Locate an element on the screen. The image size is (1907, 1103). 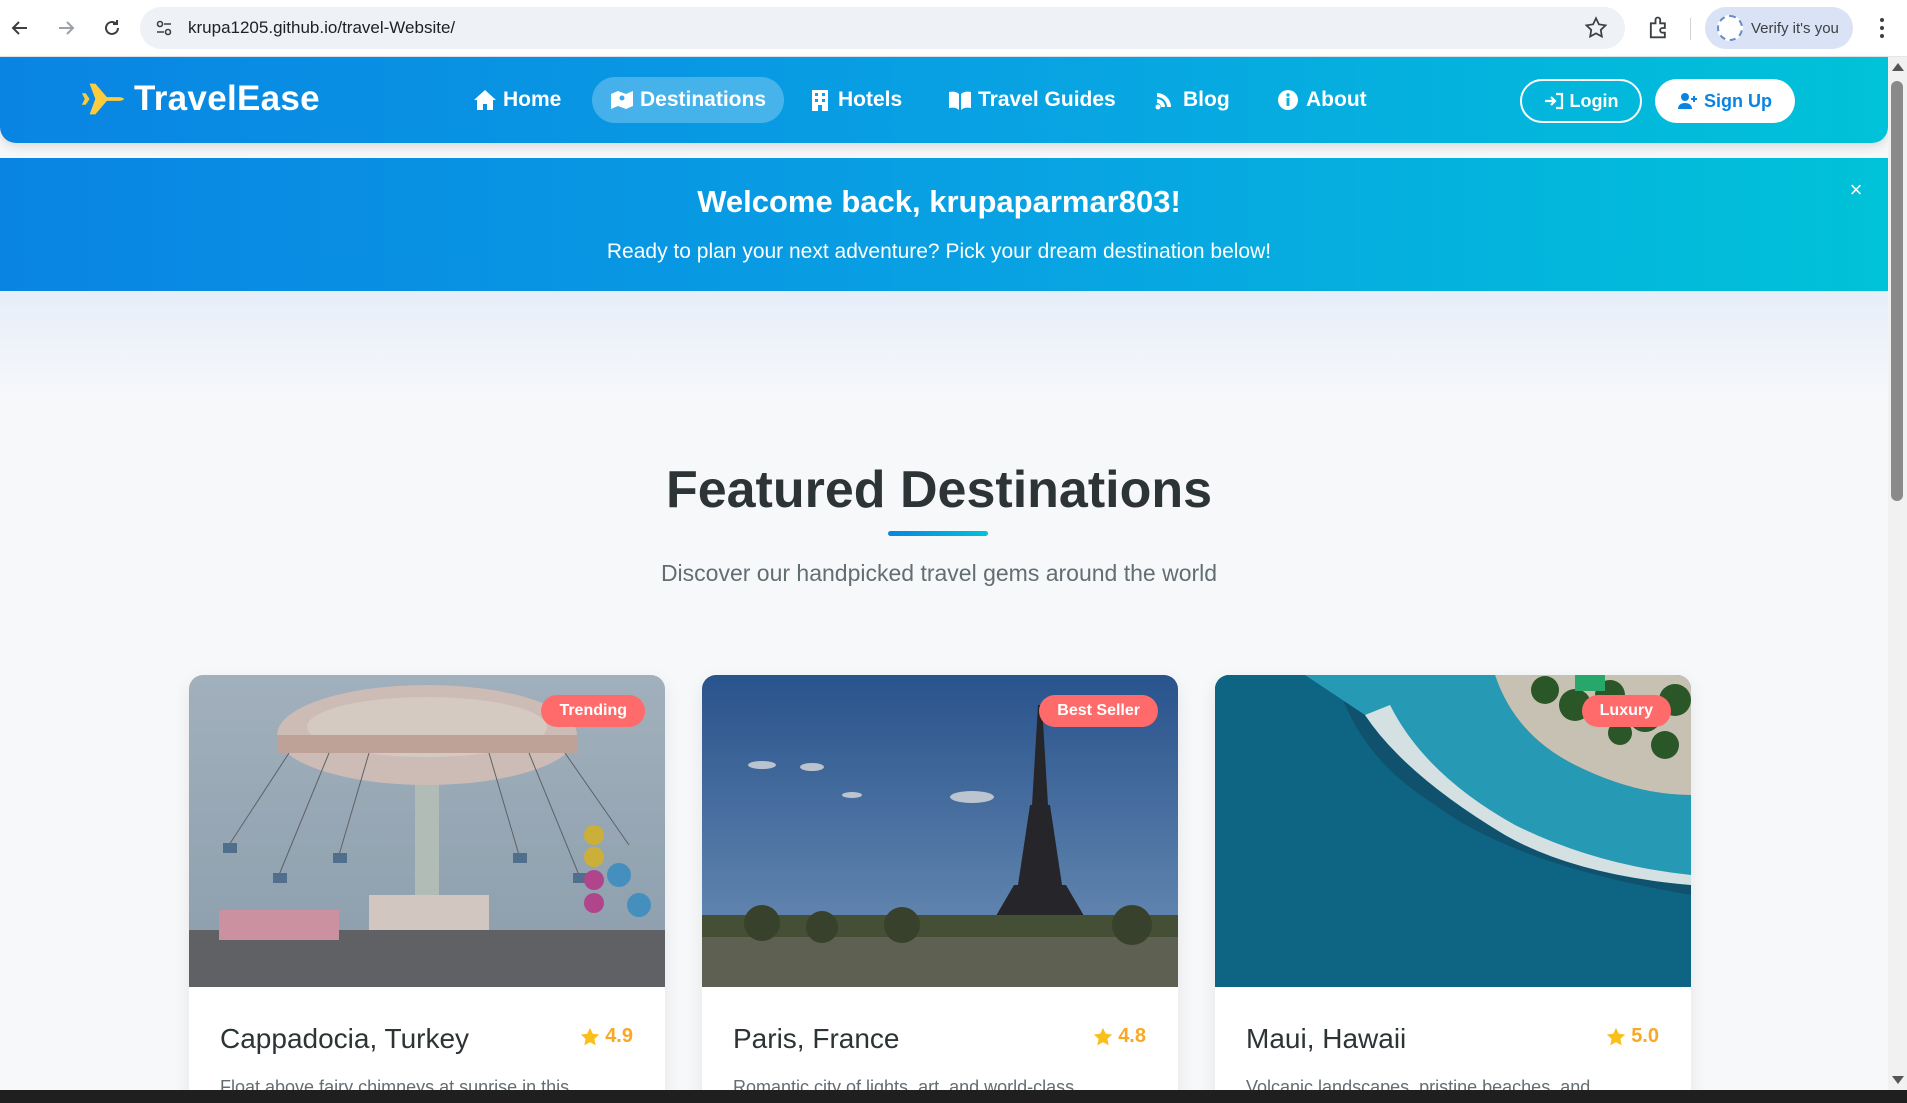
scroll-down-arrow-icon is located at coordinates (1898, 1080).